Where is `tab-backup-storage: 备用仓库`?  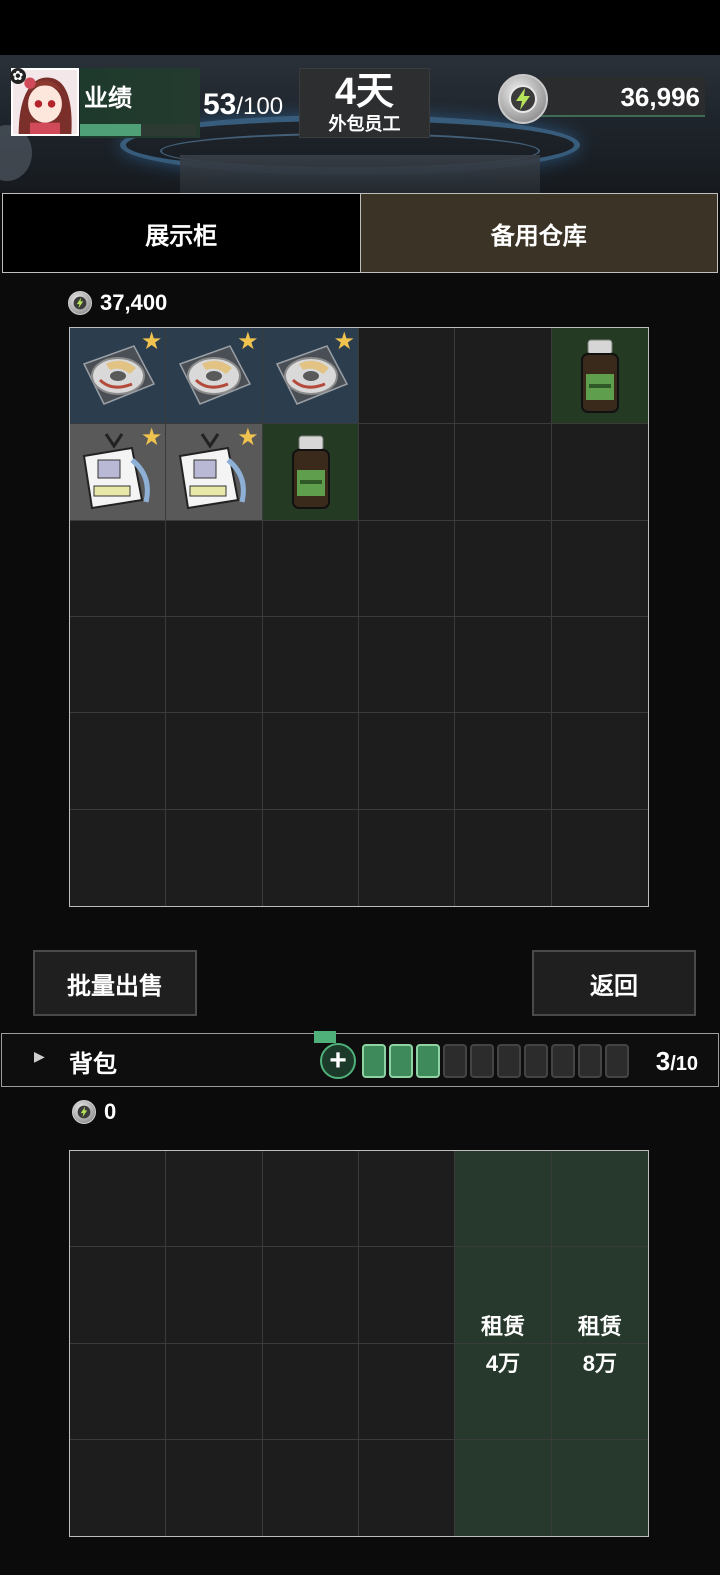
tab-backup-storage: 备用仓库 is located at coordinates (538, 233).